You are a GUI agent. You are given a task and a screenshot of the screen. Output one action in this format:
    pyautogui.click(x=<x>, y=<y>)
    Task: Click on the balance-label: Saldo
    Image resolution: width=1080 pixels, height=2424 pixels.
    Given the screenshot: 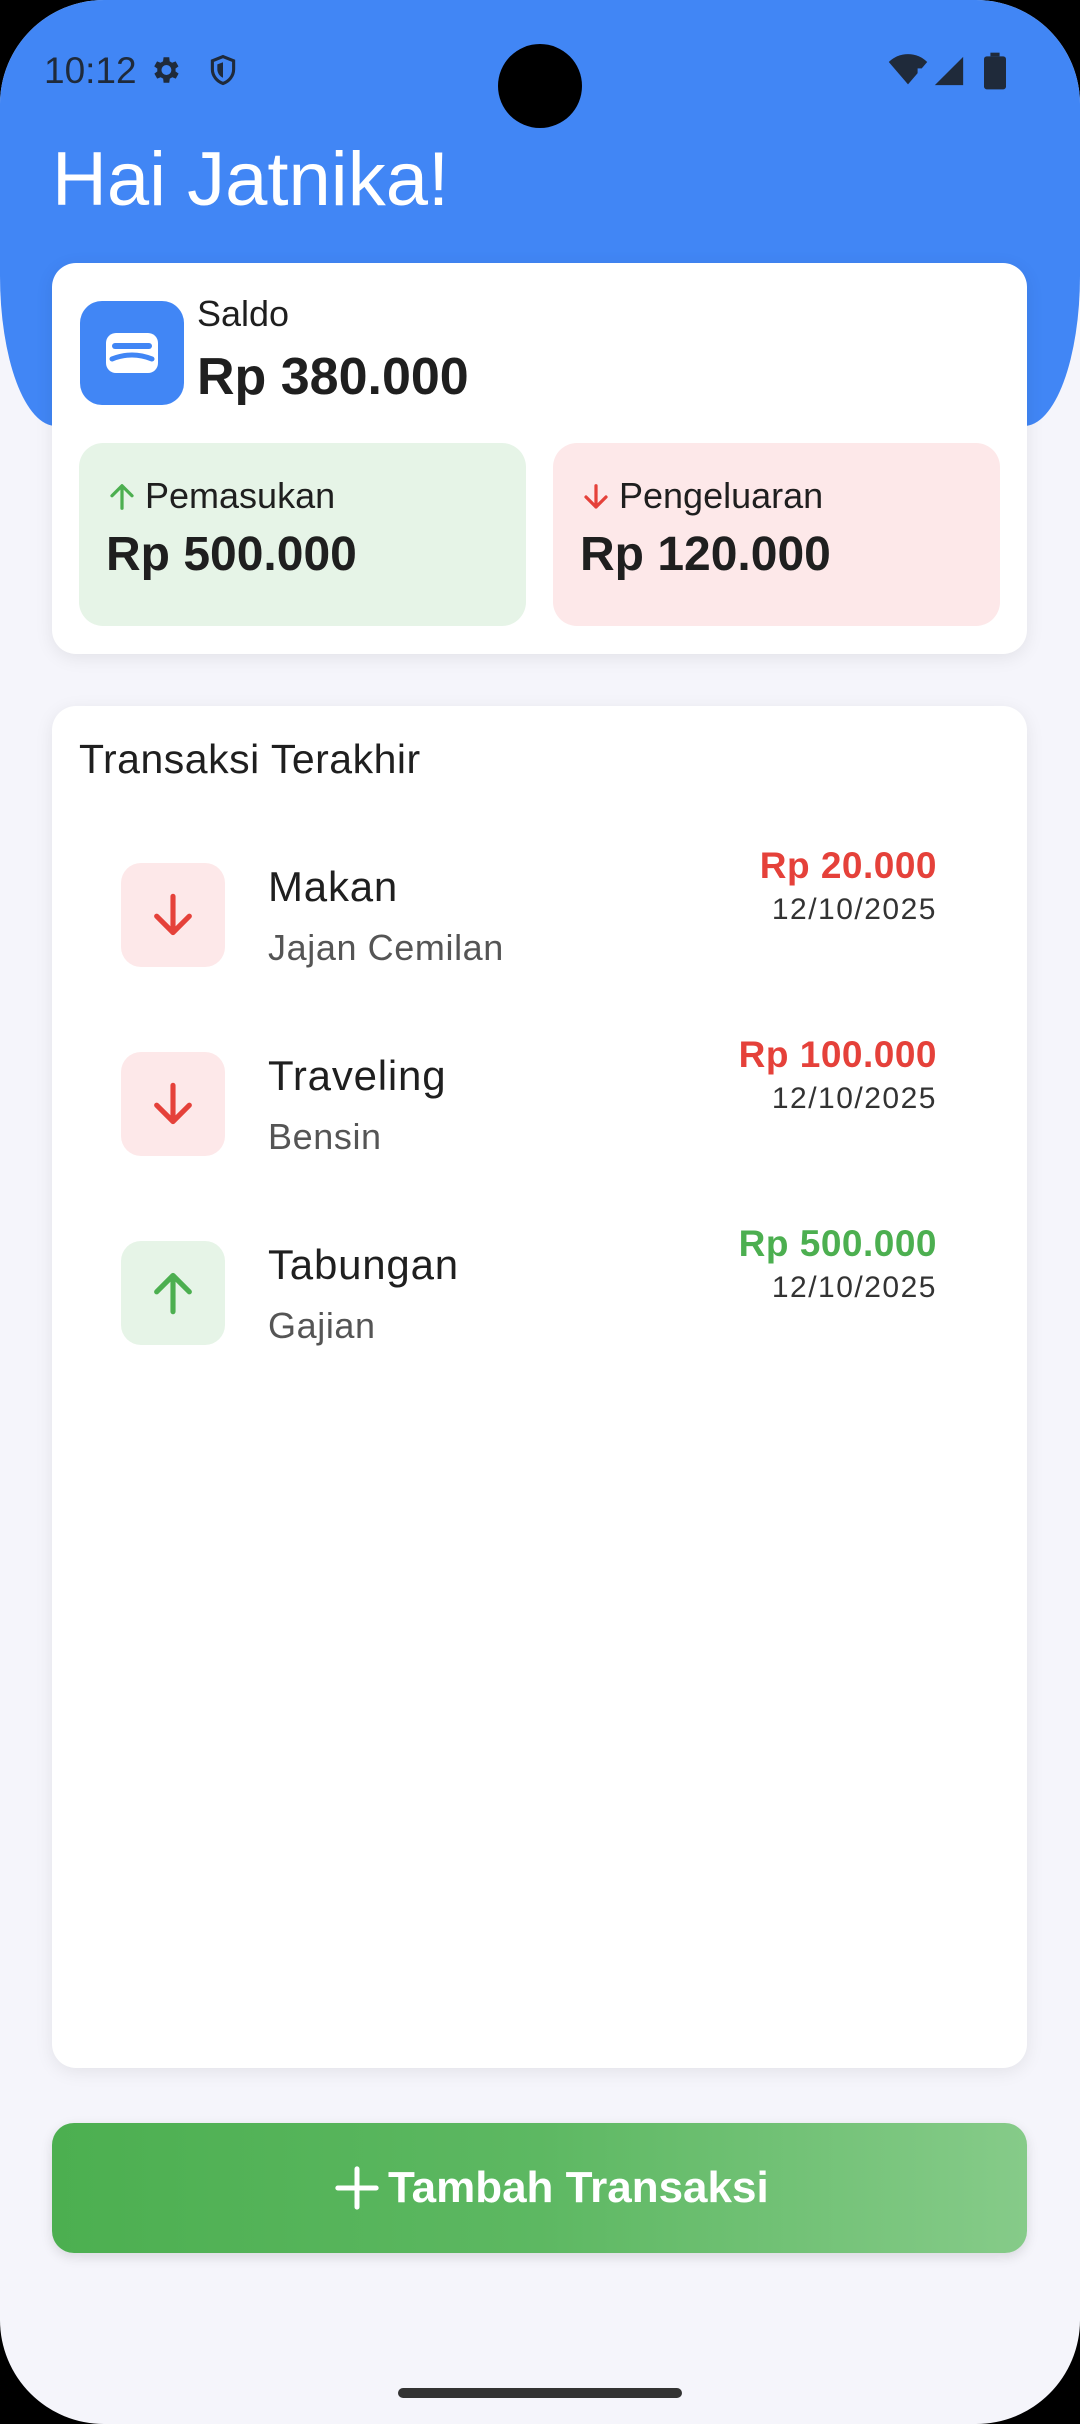 What is the action you would take?
    pyautogui.click(x=243, y=313)
    